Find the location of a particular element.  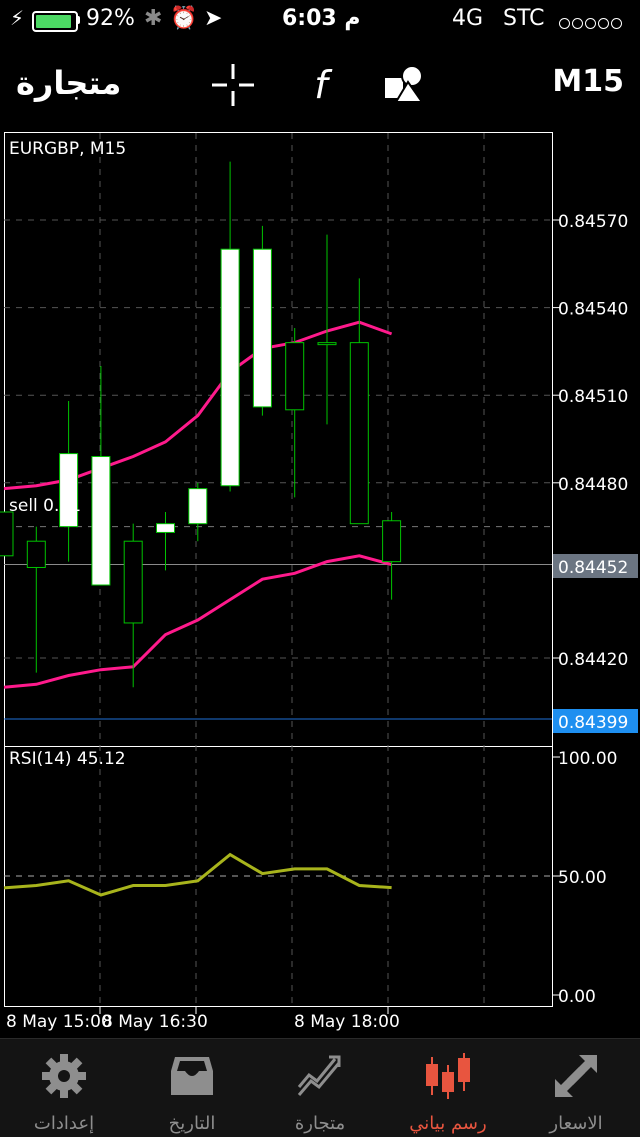

rsi-layer is located at coordinates (197, 874).